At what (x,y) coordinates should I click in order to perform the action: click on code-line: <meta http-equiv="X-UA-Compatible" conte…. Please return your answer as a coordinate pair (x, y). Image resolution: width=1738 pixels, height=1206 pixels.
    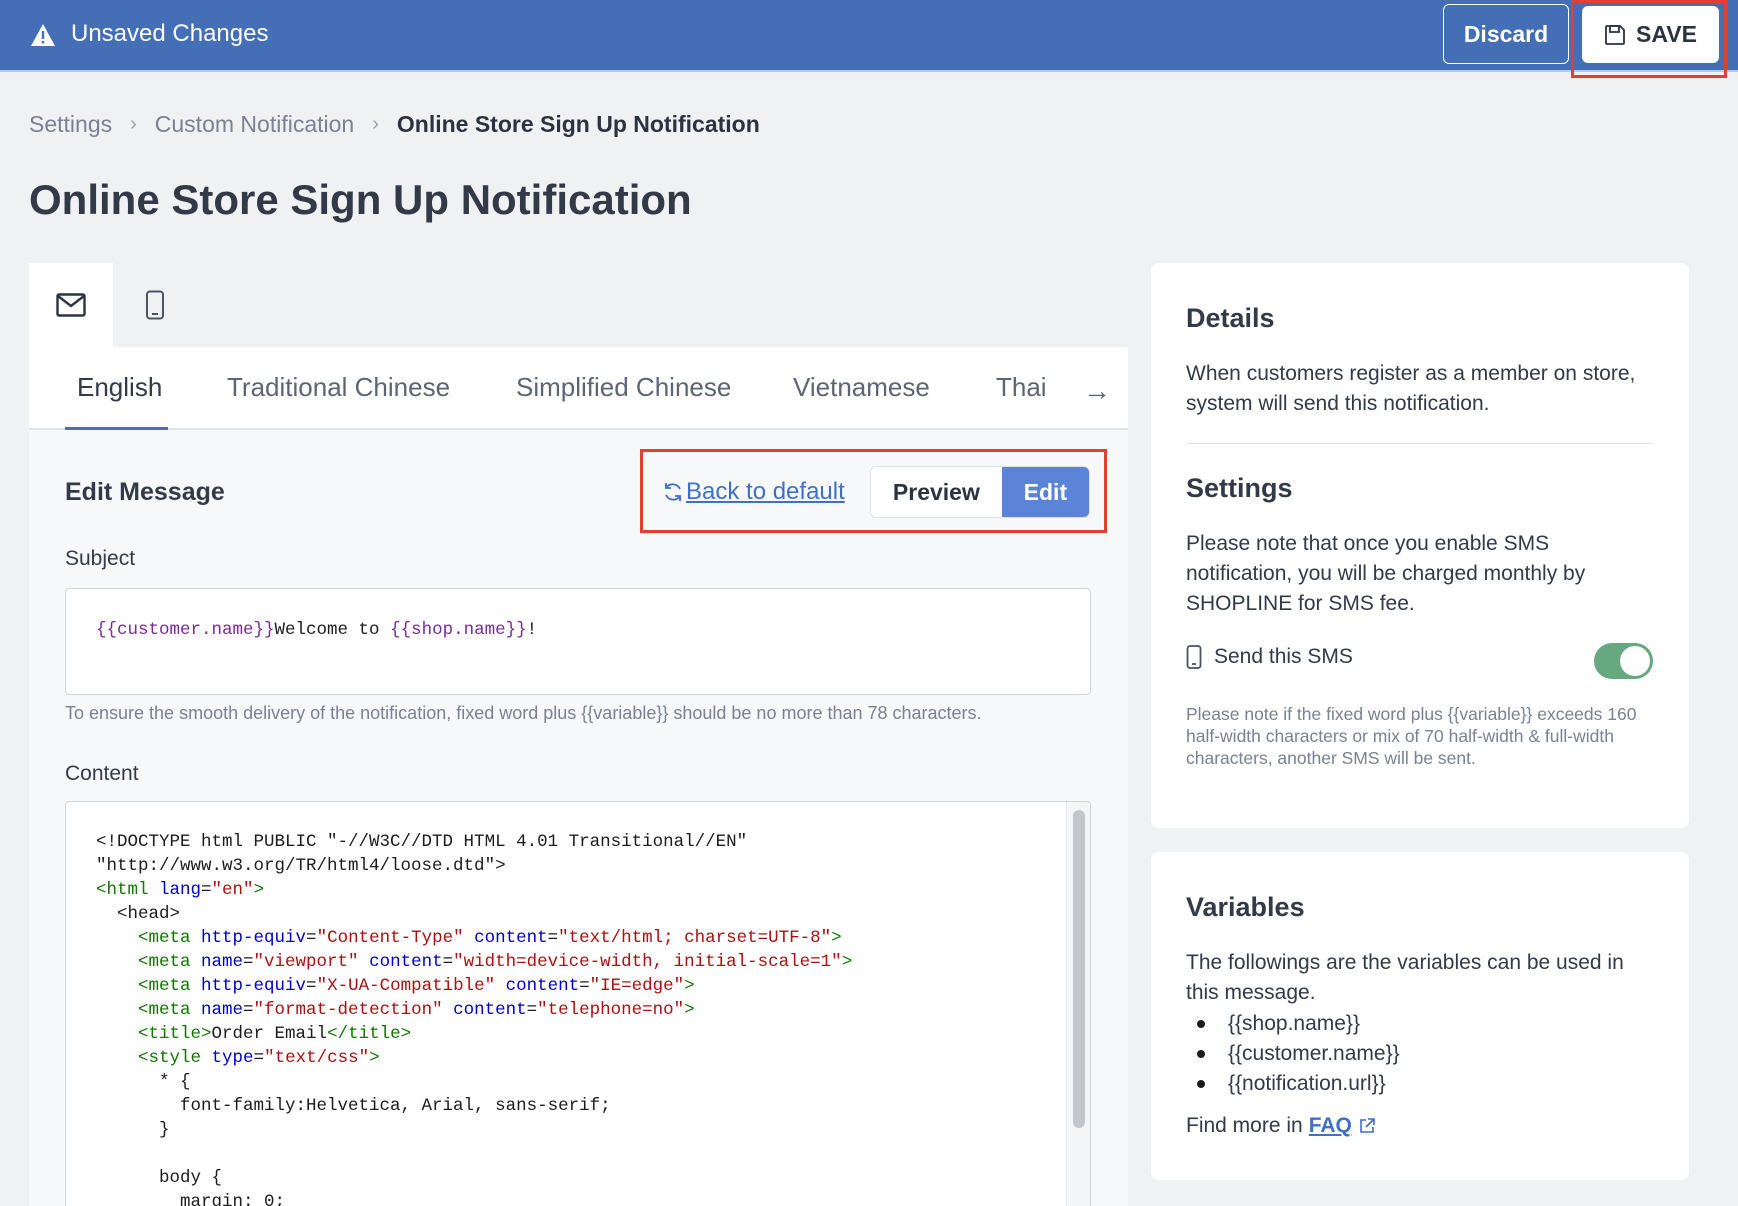
    Looking at the image, I should click on (395, 986).